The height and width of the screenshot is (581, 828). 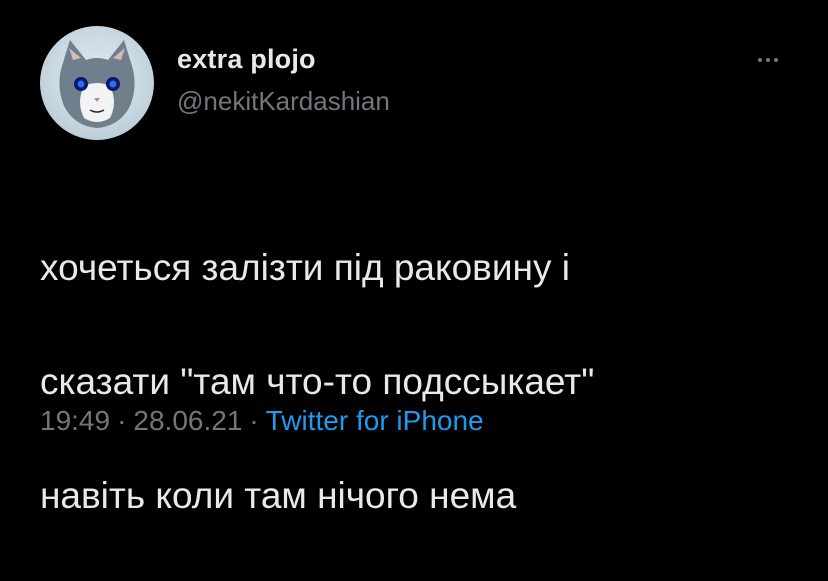 What do you see at coordinates (75, 420) in the screenshot?
I see `tweet-time: 19:49` at bounding box center [75, 420].